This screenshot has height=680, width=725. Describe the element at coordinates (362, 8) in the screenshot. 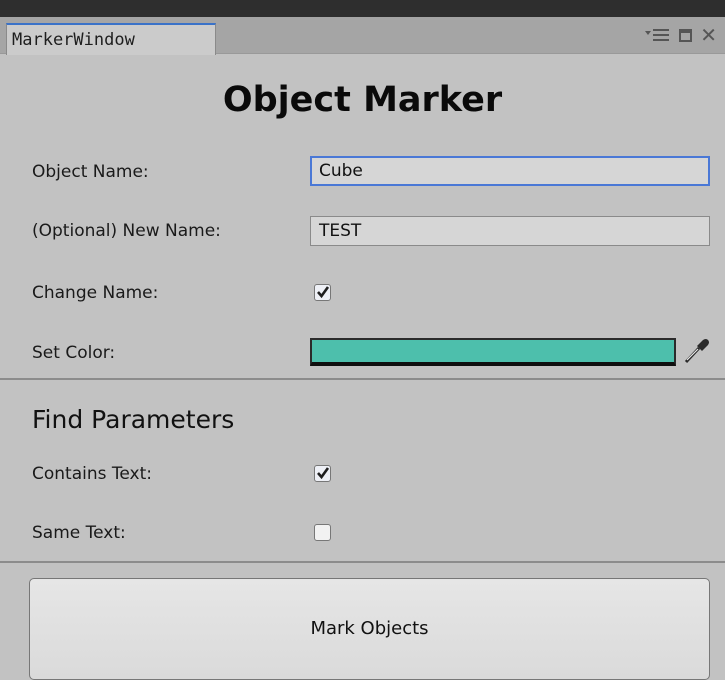

I see `editor-top-strip` at that location.